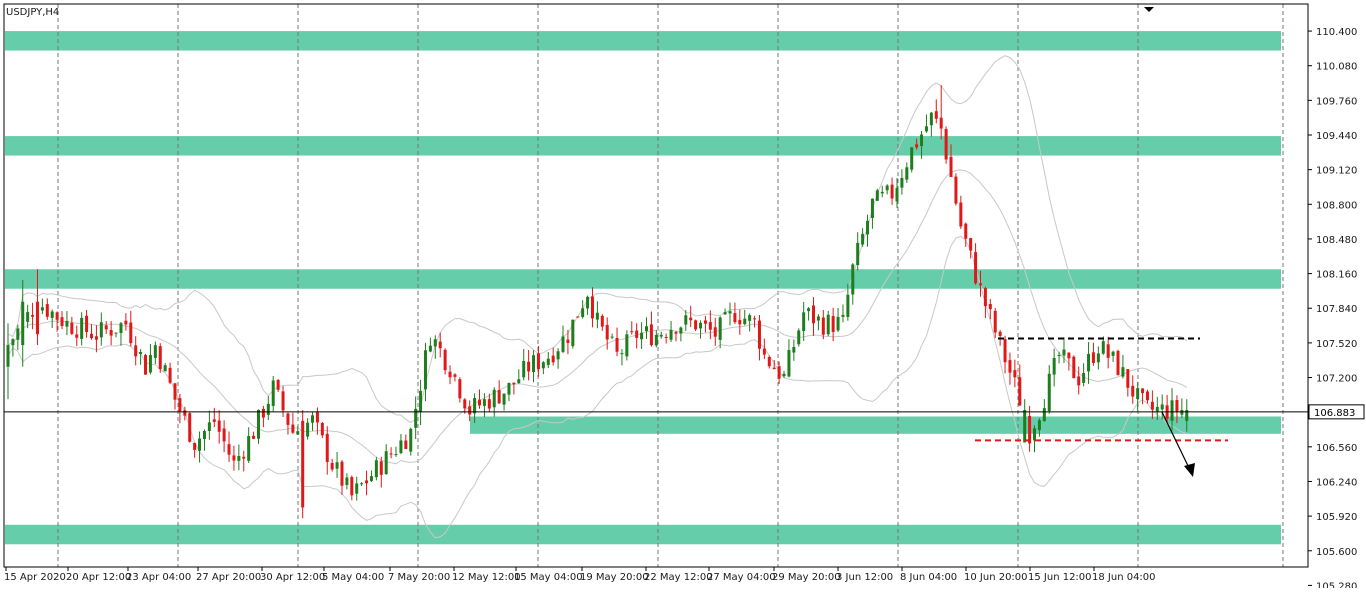 Image resolution: width=1366 pixels, height=592 pixels. What do you see at coordinates (1336, 101) in the screenshot?
I see `y-tick-label: 109.760` at bounding box center [1336, 101].